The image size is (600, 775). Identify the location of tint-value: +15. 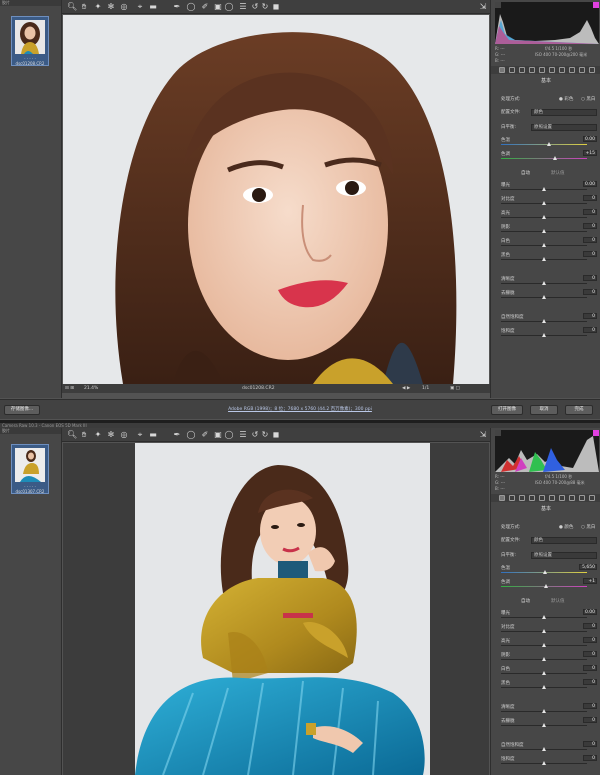
(590, 153).